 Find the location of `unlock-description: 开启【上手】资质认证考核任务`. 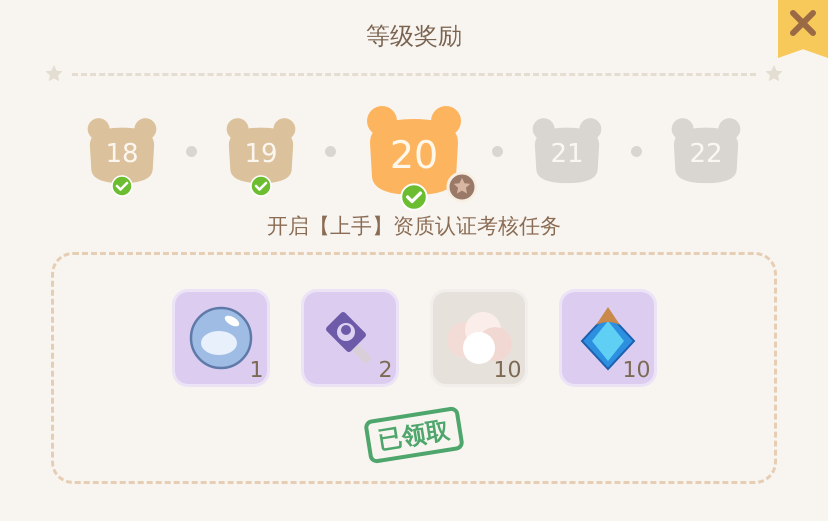

unlock-description: 开启【上手】资质认证考核任务 is located at coordinates (414, 226).